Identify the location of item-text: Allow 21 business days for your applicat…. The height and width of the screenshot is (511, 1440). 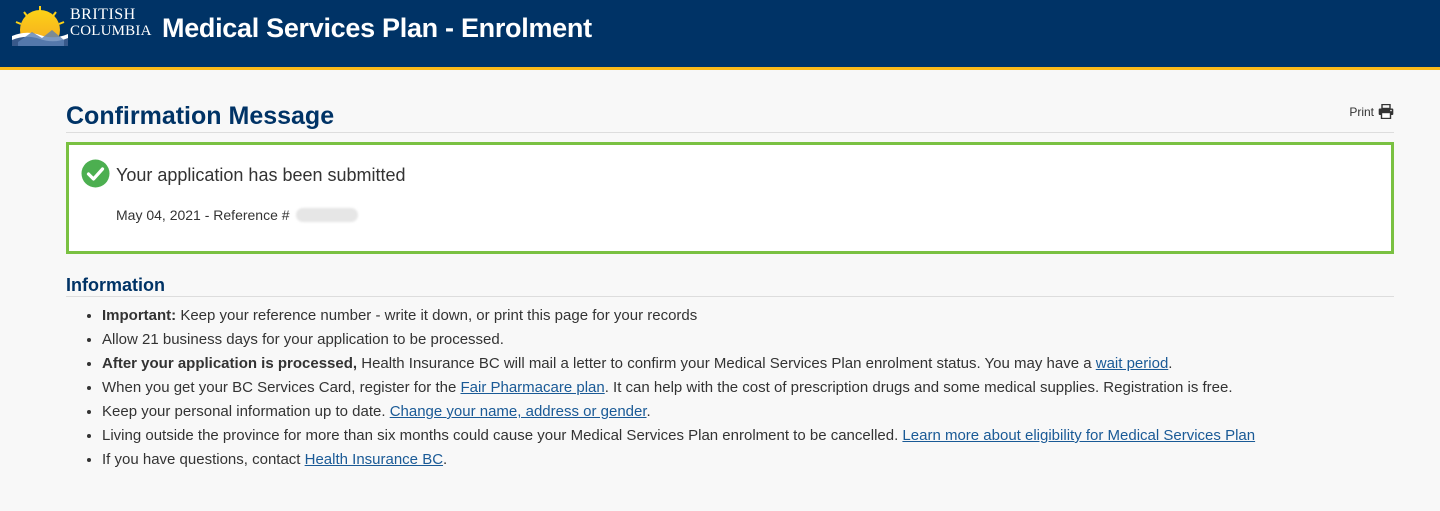
(303, 339).